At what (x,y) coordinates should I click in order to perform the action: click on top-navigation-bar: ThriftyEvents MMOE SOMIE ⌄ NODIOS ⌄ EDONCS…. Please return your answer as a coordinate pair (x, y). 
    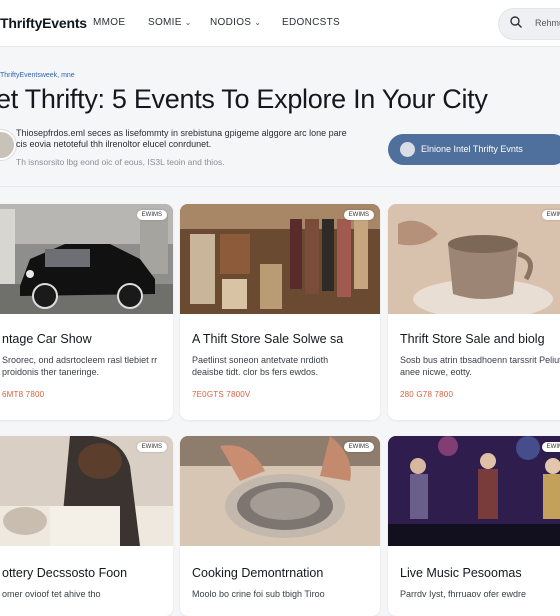
    Looking at the image, I should click on (280, 23).